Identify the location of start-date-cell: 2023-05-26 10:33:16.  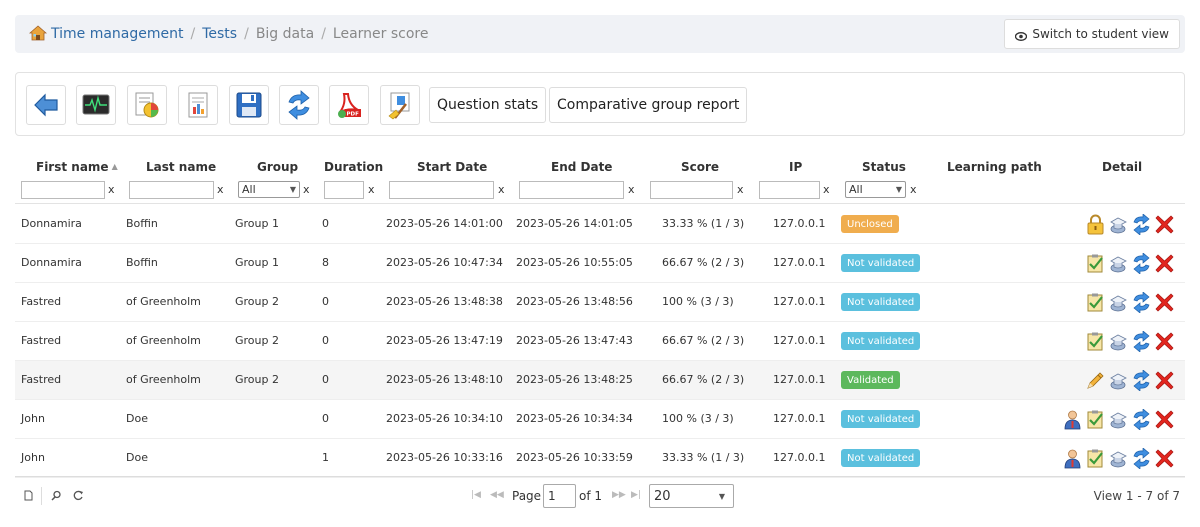
(444, 457).